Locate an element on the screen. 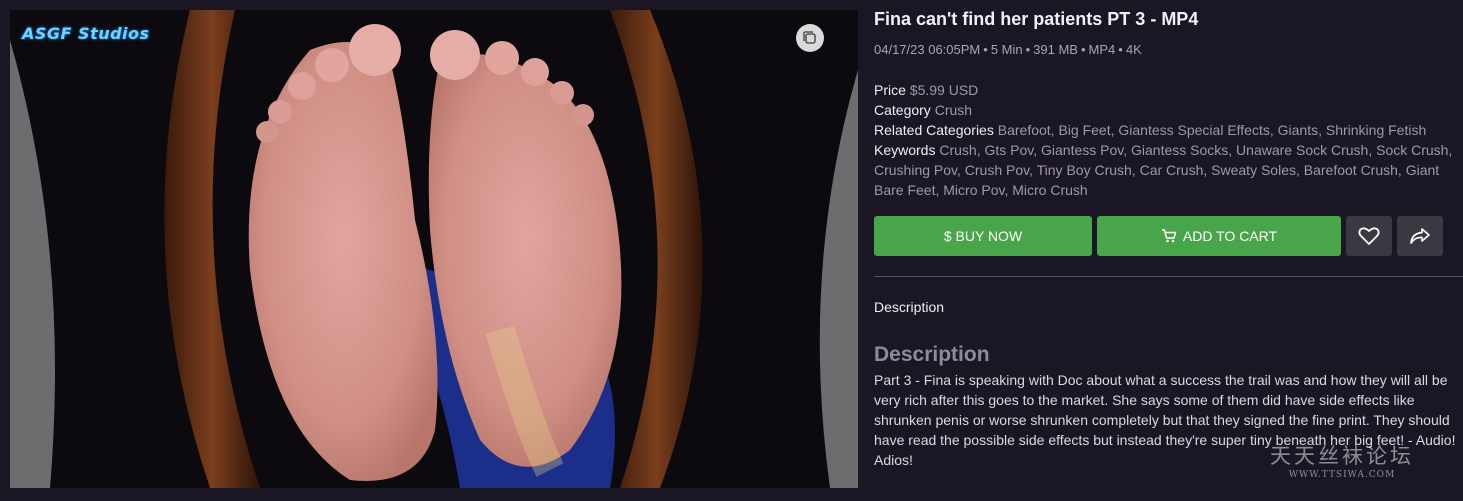 Image resolution: width=1463 pixels, height=501 pixels. add-to-cart-button: ADD TO CART is located at coordinates (1219, 236).